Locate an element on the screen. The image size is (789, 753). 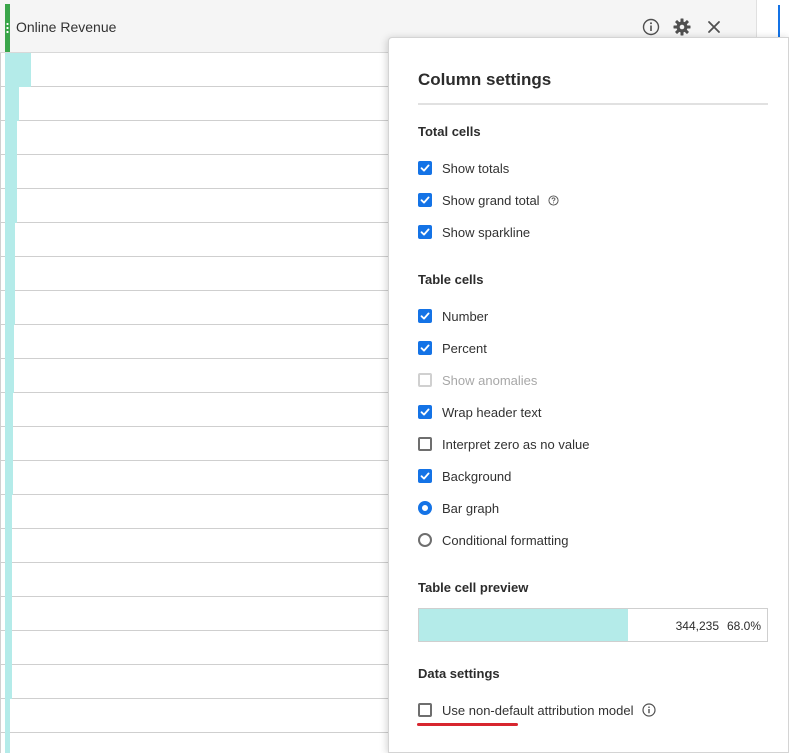
popover-title: Column settings is located at coordinates (485, 79).